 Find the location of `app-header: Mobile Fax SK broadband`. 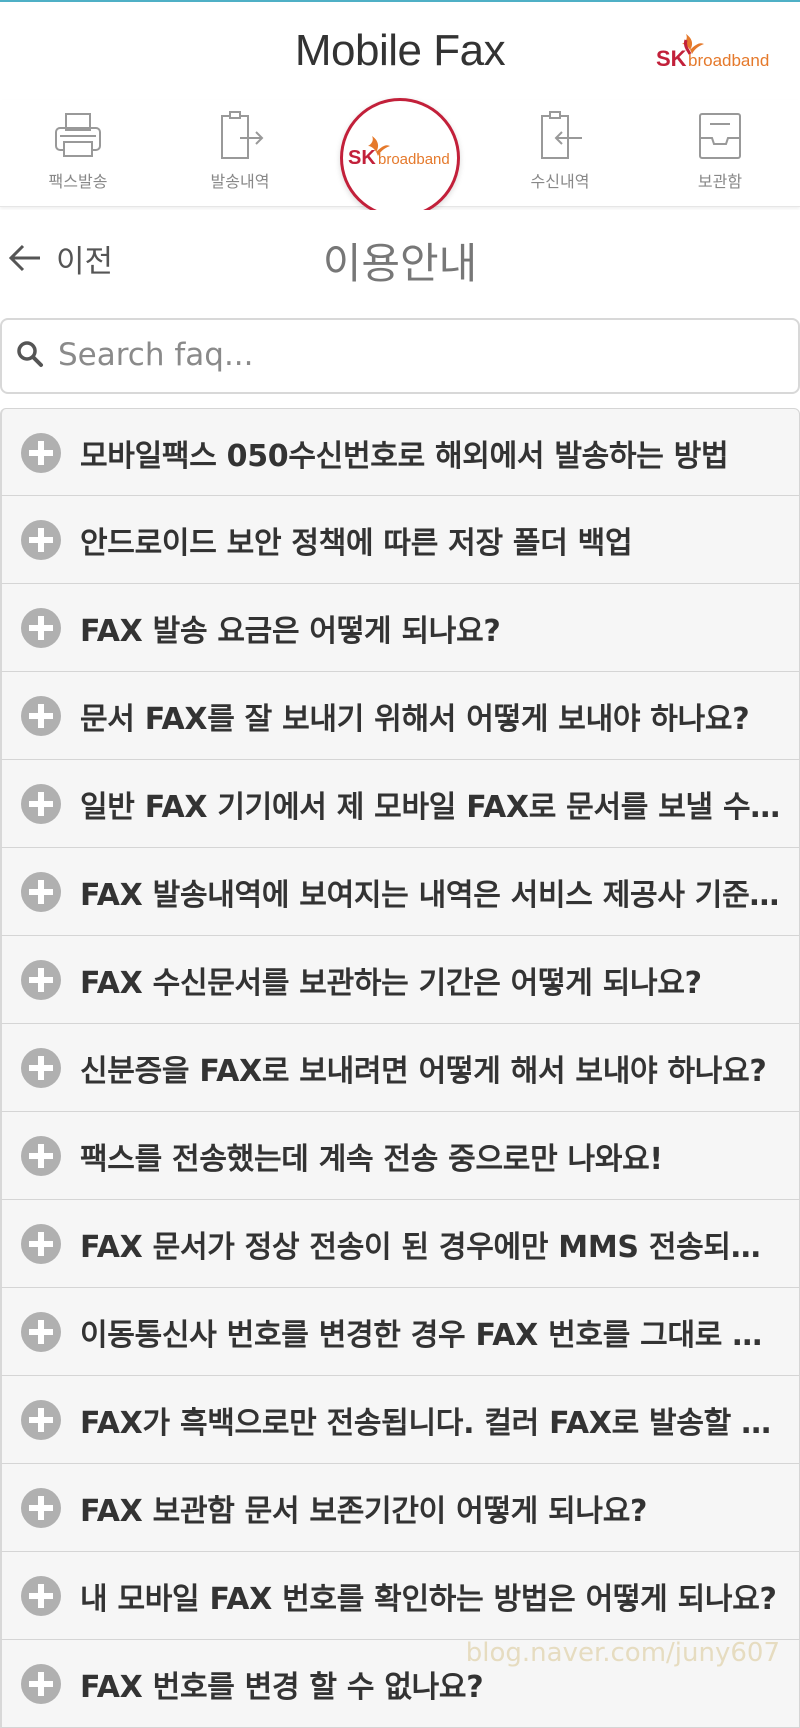

app-header: Mobile Fax SK broadband is located at coordinates (400, 51).